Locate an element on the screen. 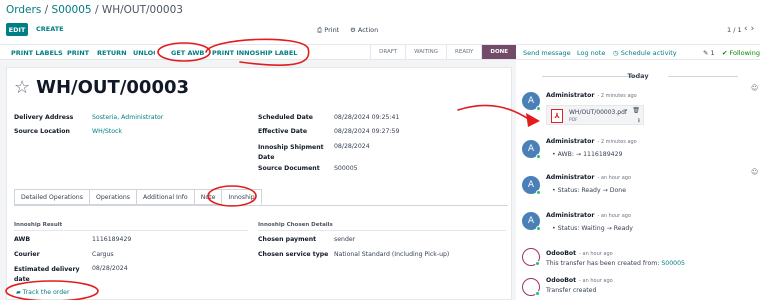  check-icon: ✔ is located at coordinates (726, 52).